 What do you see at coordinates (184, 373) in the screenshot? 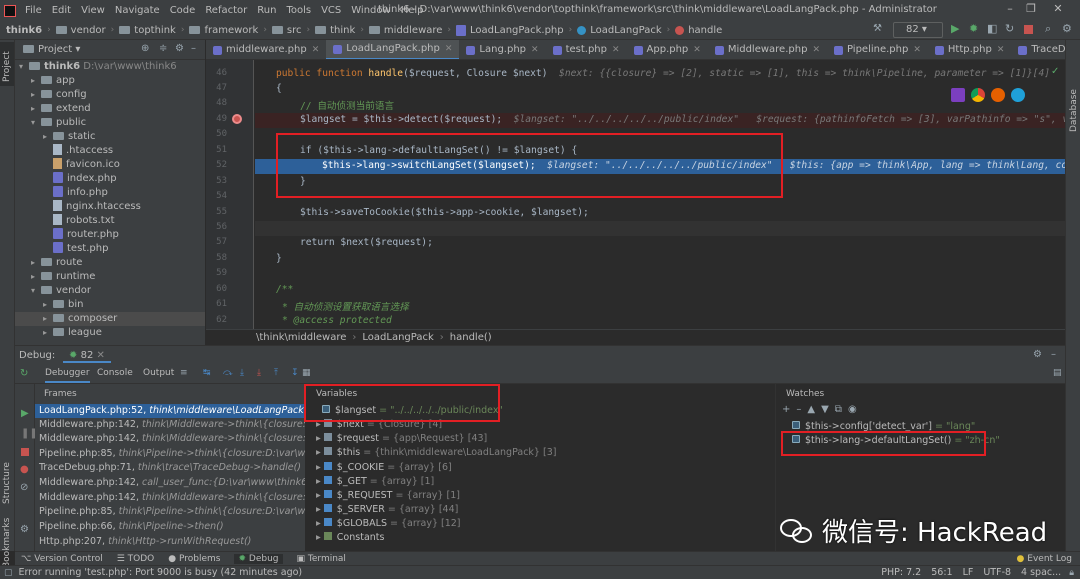
I see `layout-icon: ≡` at bounding box center [184, 373].